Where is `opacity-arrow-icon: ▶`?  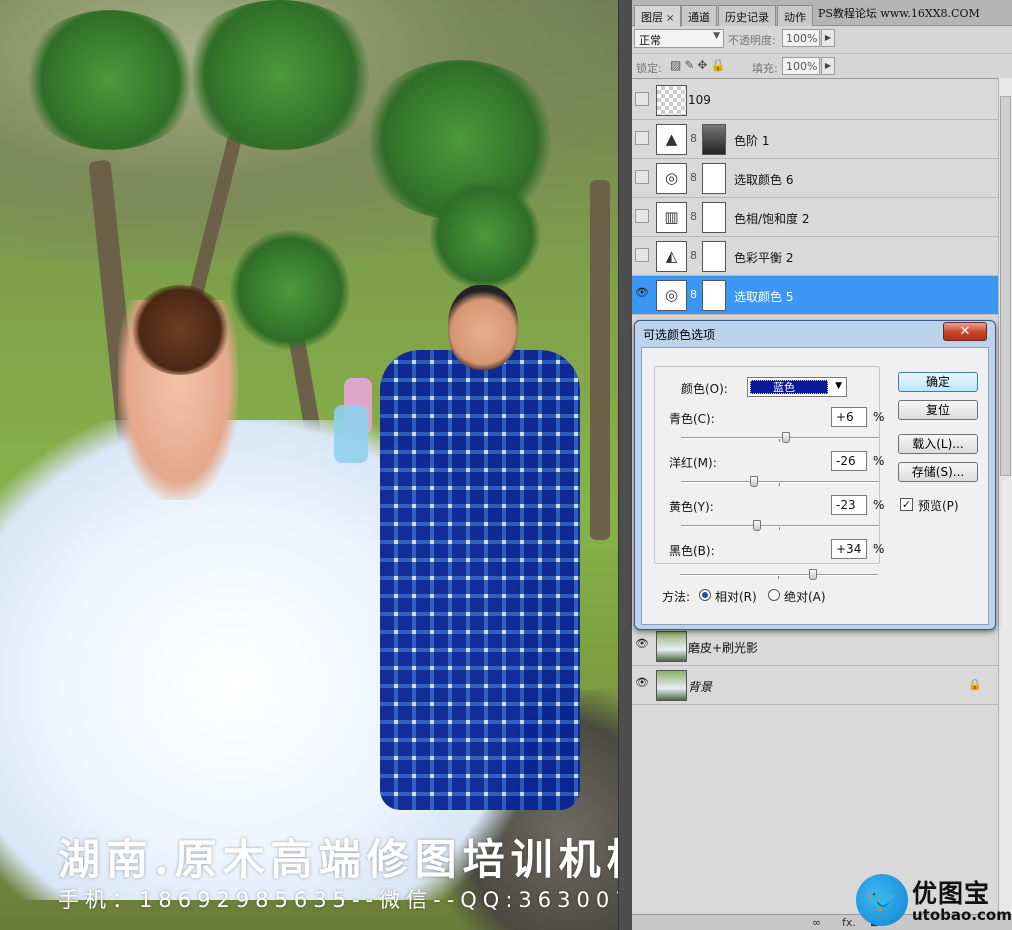
opacity-arrow-icon: ▶ is located at coordinates (828, 38).